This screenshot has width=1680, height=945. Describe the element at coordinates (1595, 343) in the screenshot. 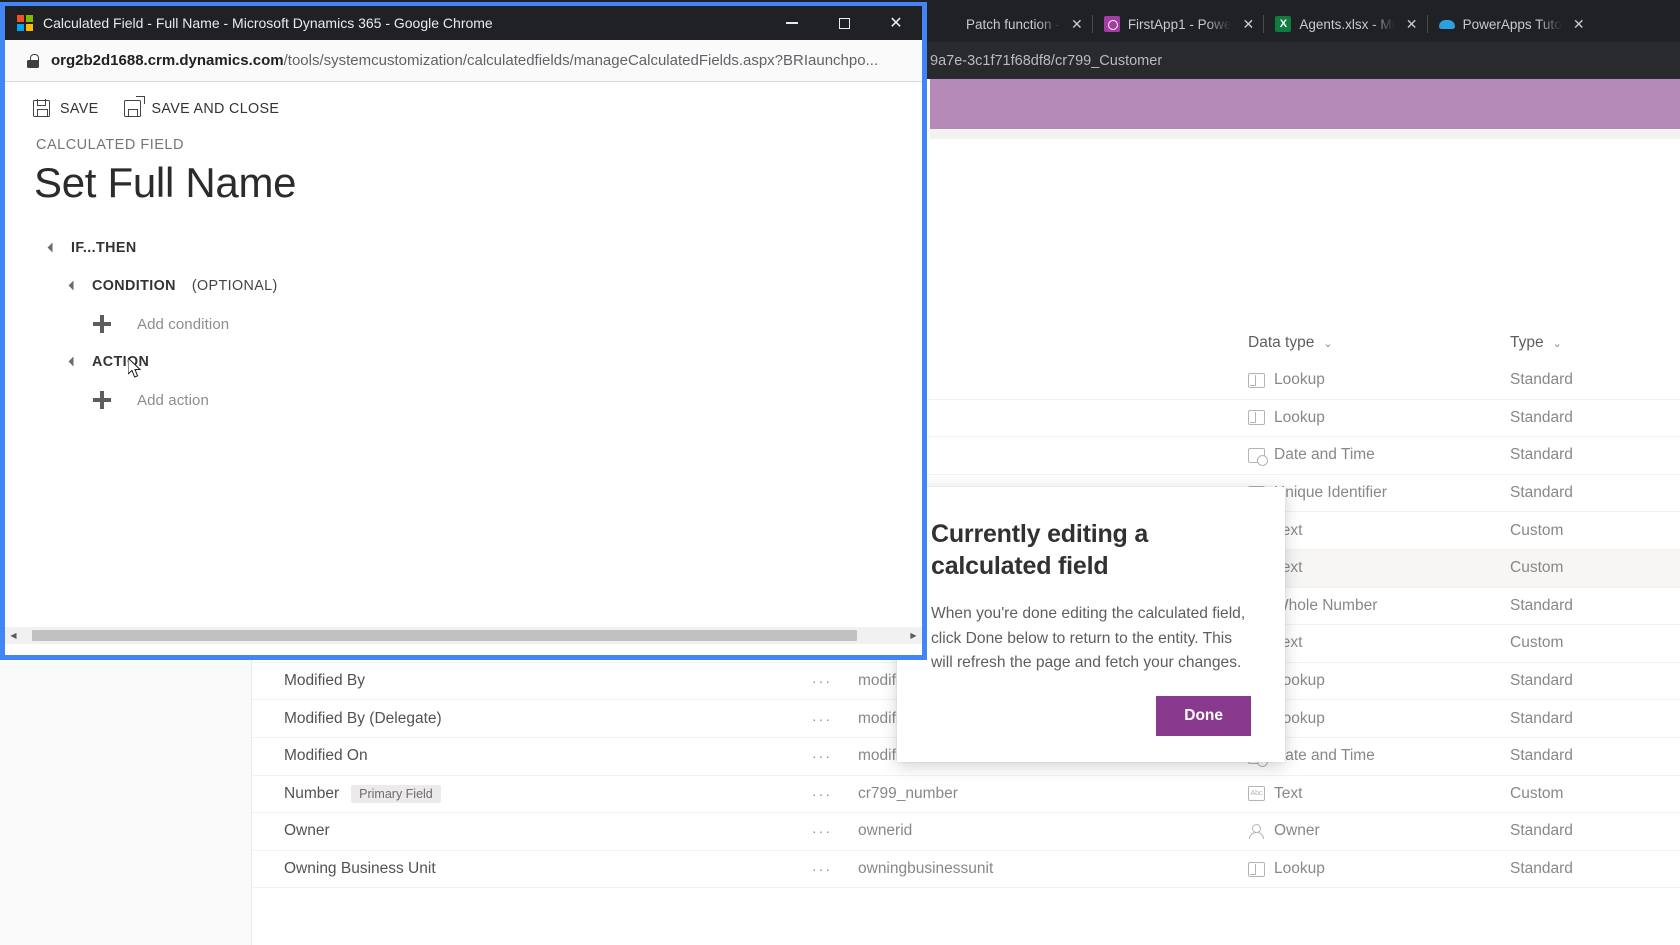

I see `column-header-type: Type ⌄` at that location.